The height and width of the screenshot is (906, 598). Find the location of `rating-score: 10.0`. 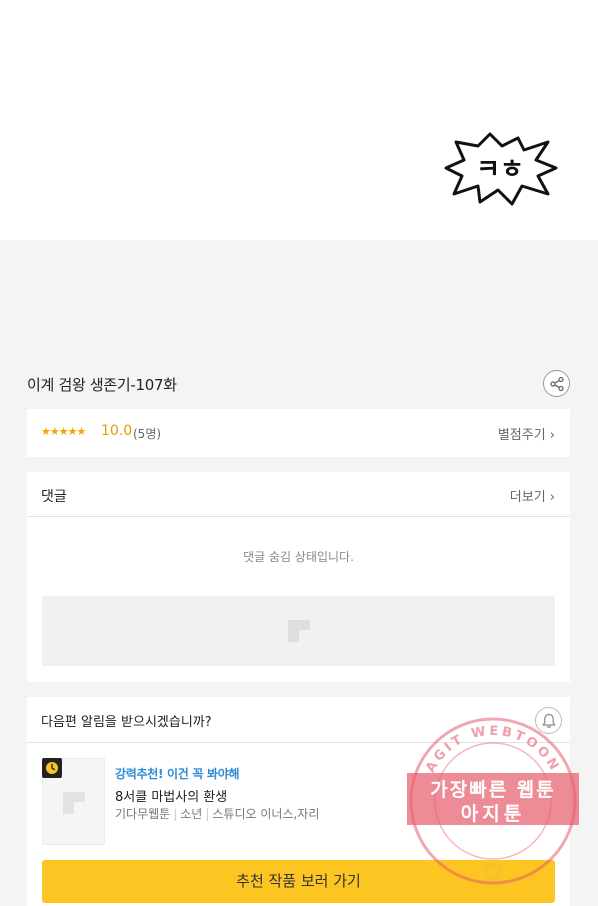

rating-score: 10.0 is located at coordinates (117, 431).